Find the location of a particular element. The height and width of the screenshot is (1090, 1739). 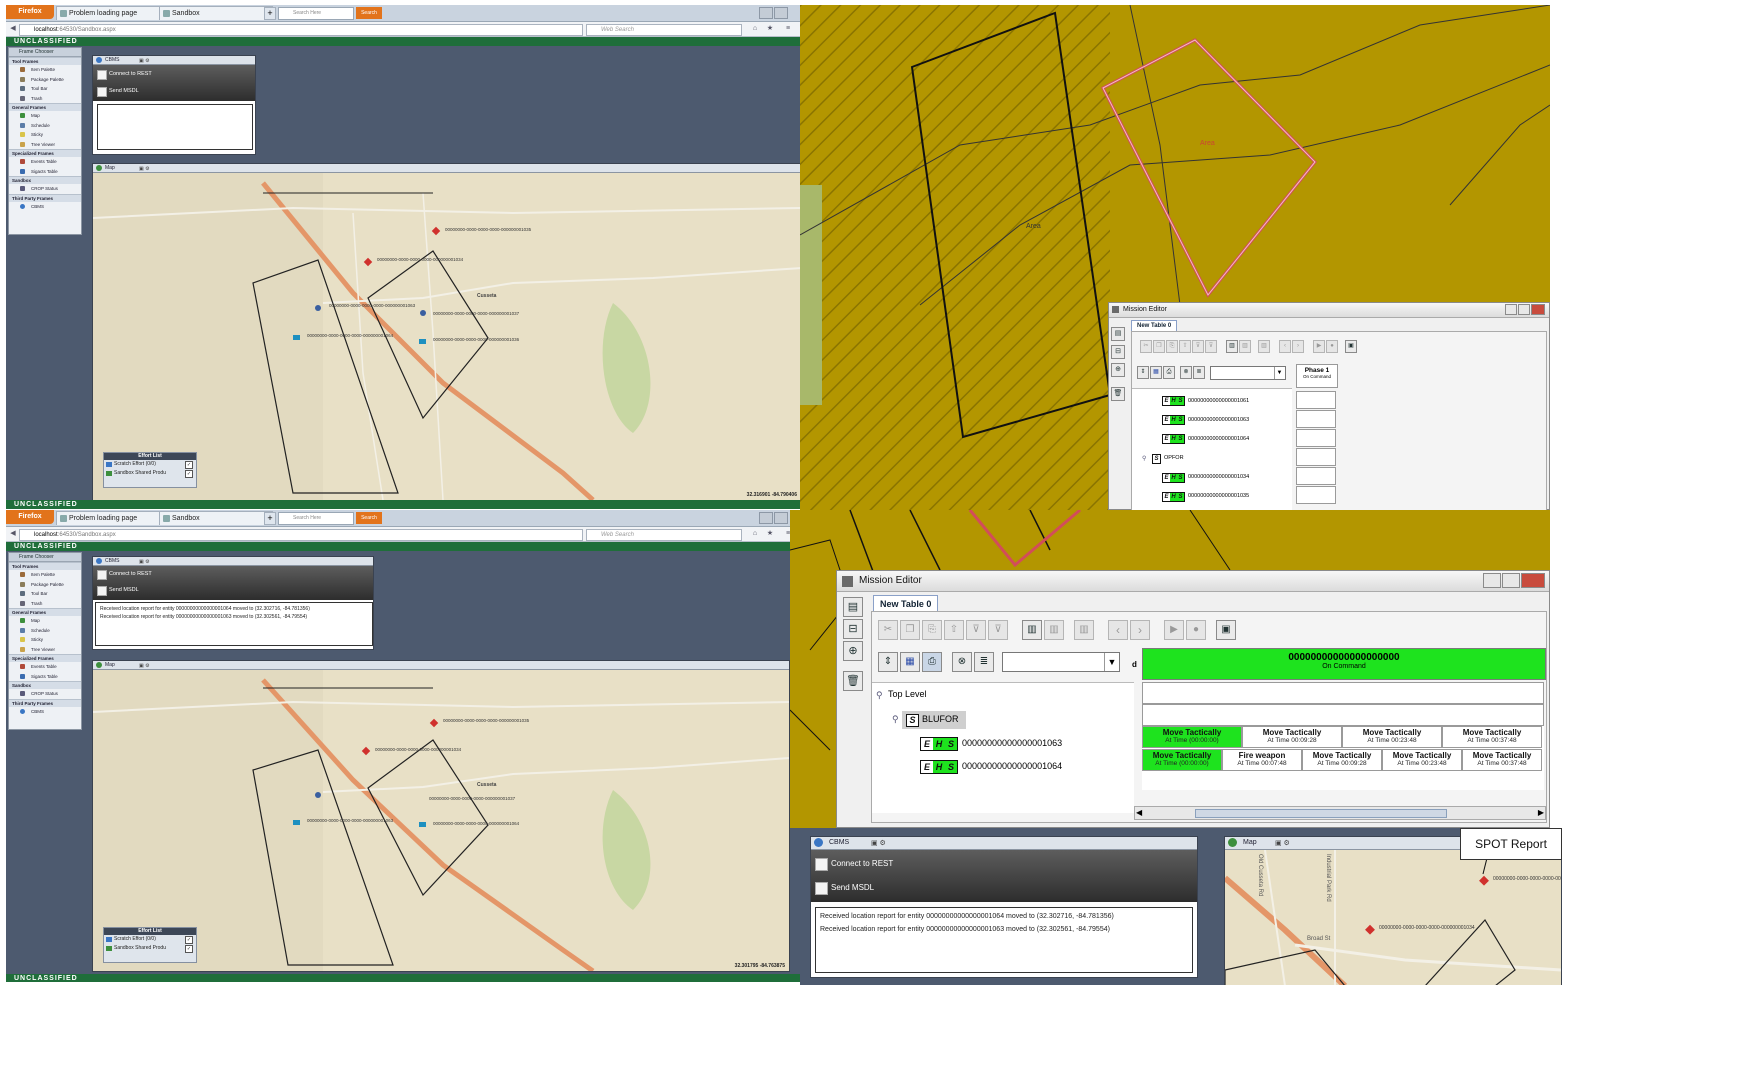

close-icon is located at coordinates (1533, 580).